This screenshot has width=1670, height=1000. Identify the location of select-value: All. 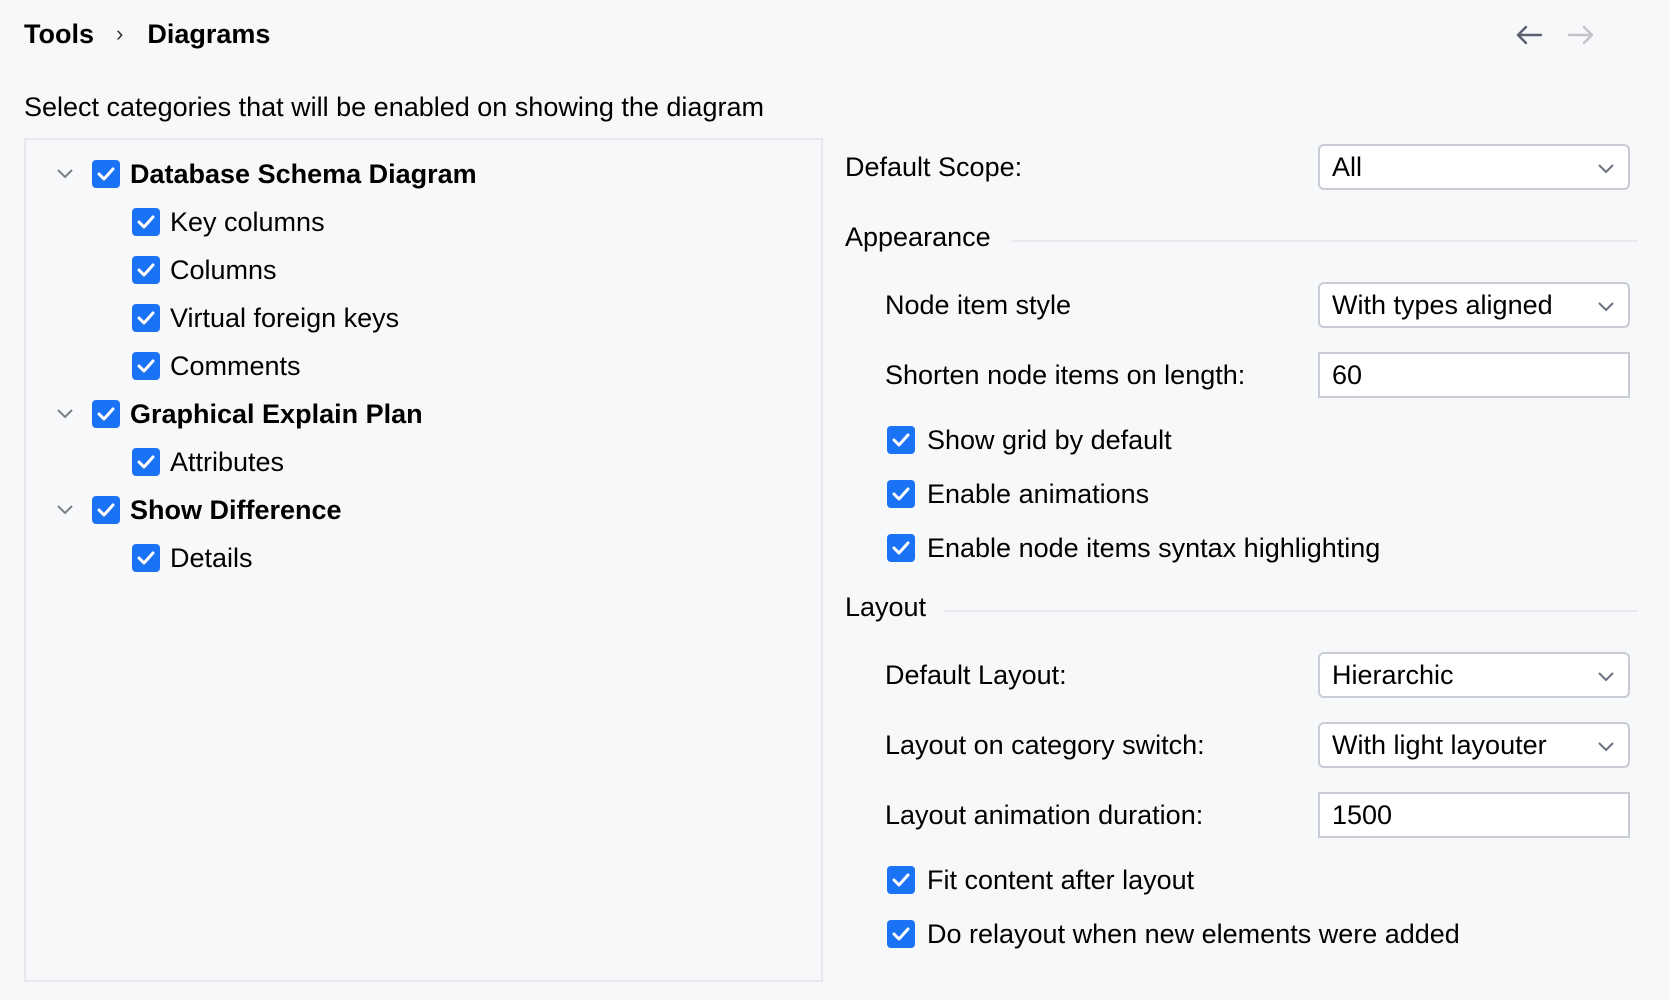
(1347, 166).